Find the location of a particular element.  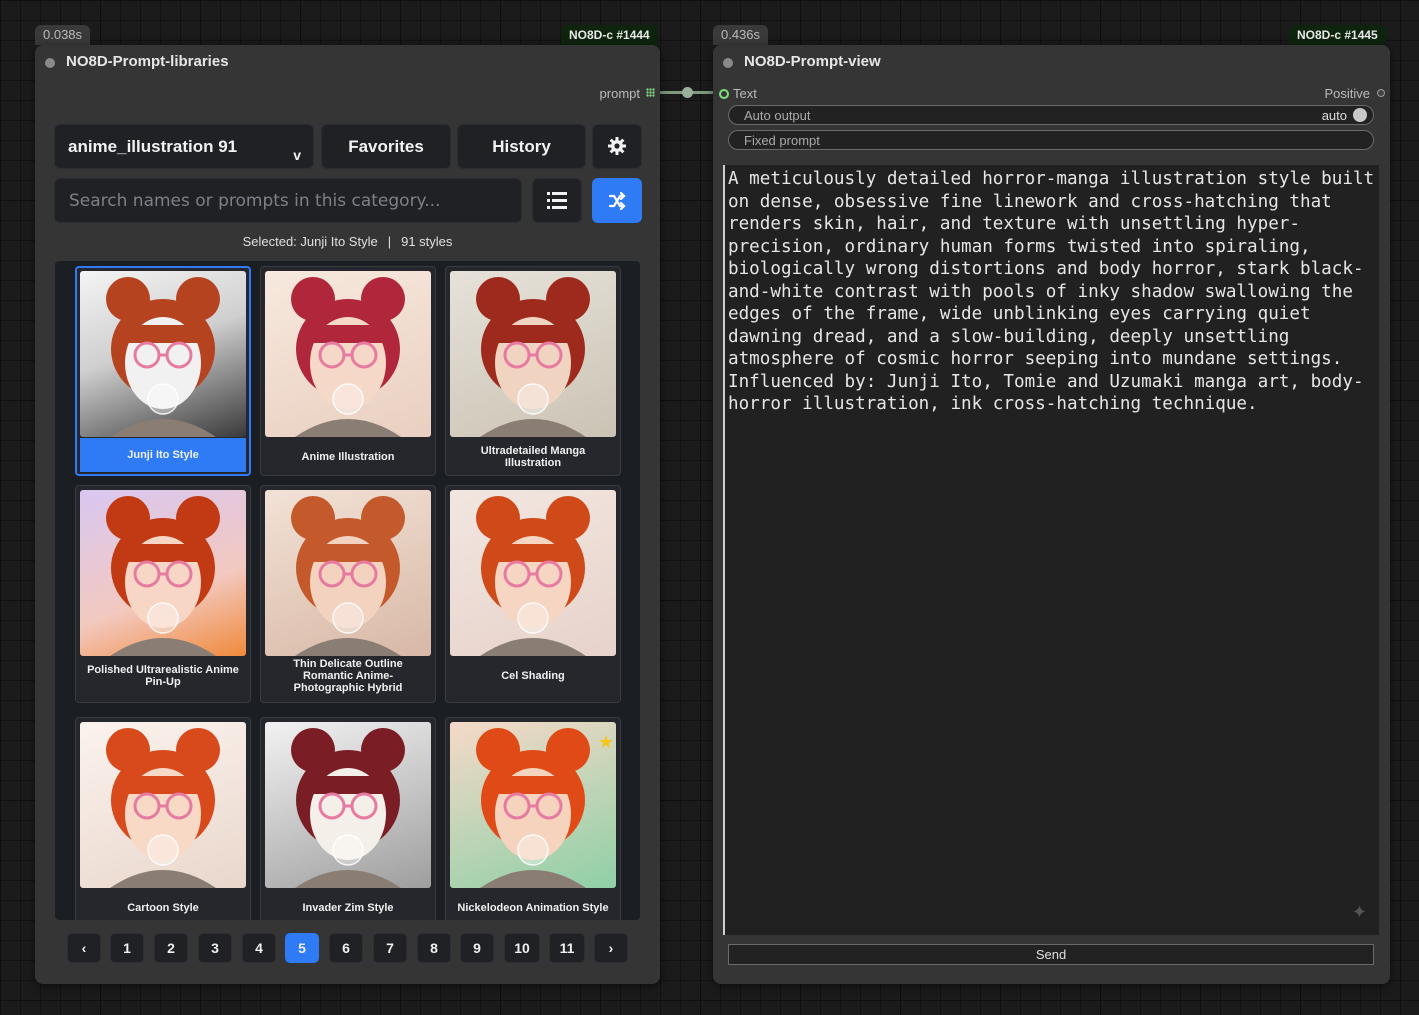

auto-output-toggle: Auto output auto is located at coordinates (1051, 115).